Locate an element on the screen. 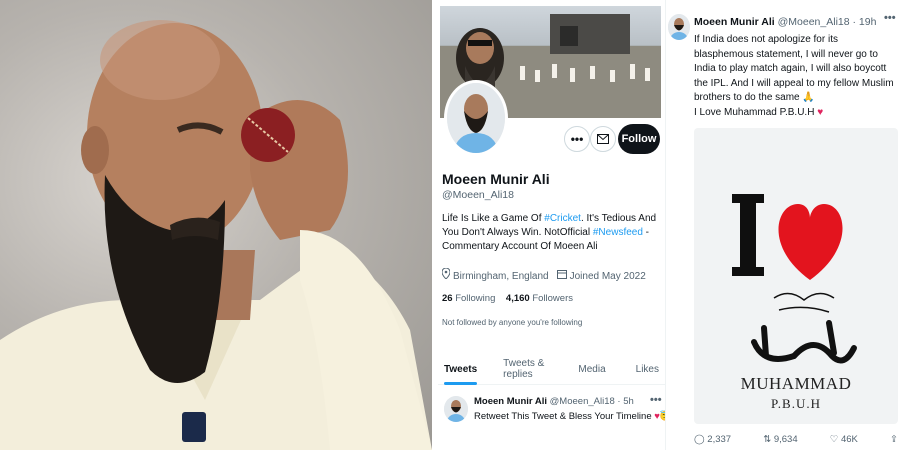  joined: Joined May 2022 is located at coordinates (601, 275).